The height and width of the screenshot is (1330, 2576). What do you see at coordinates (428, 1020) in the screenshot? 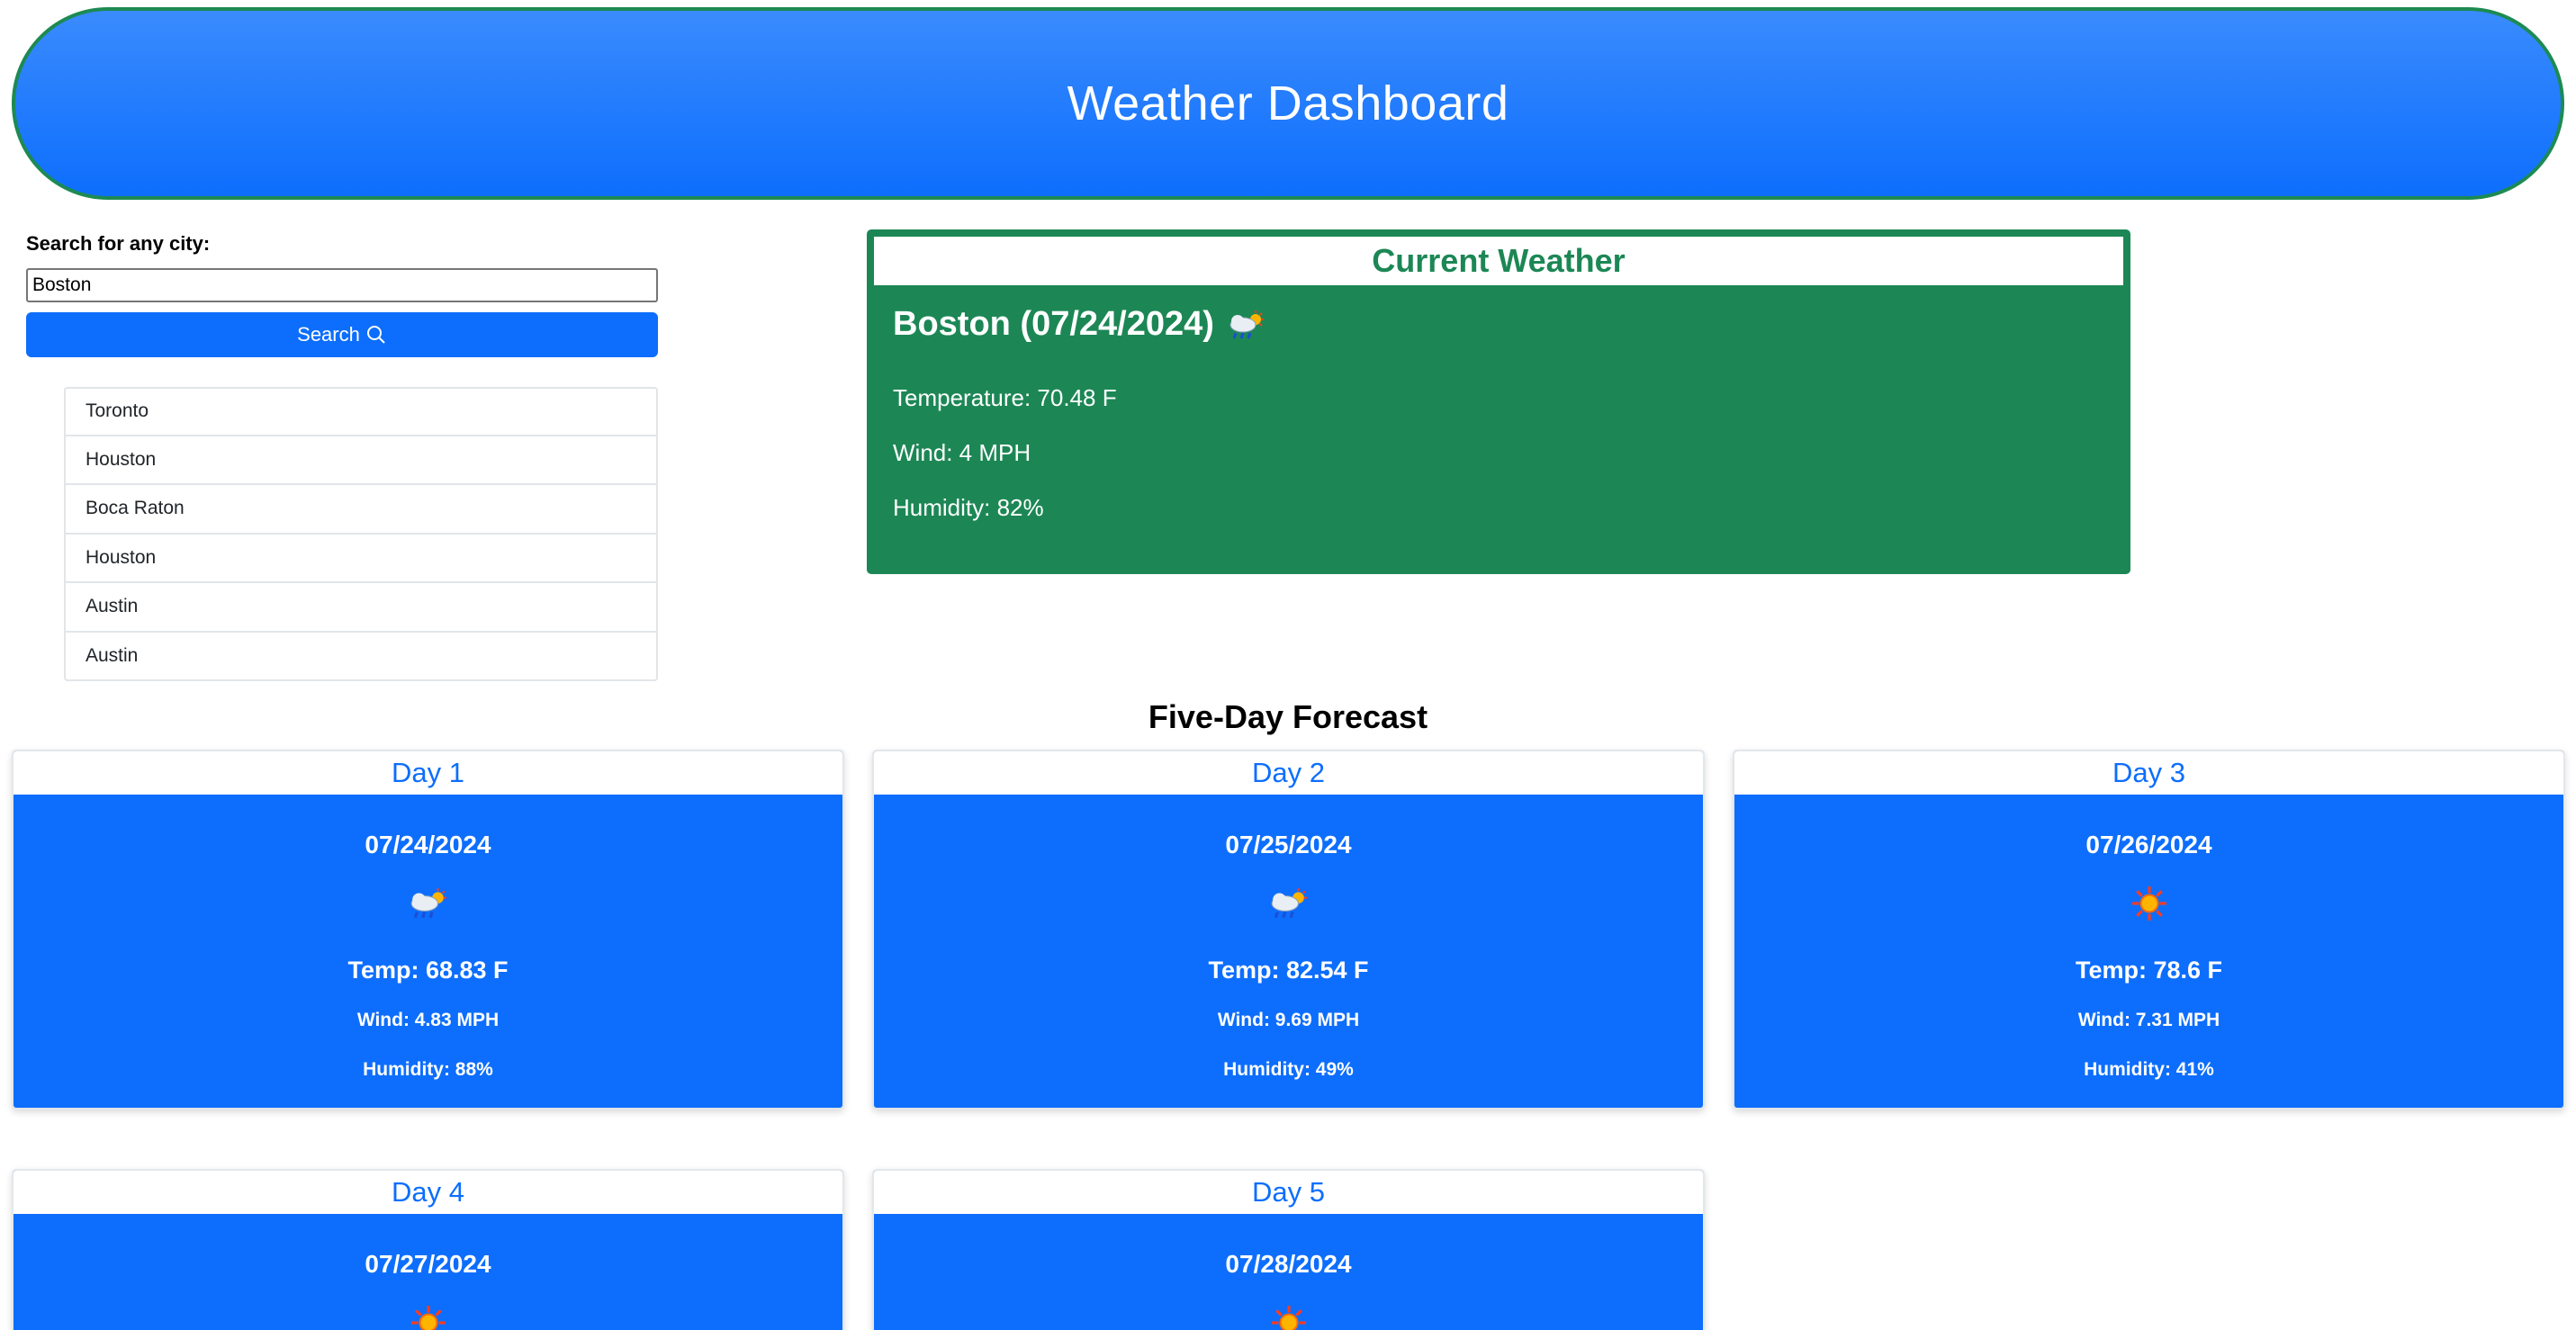
I see `forecast-wind: Wind: 4.83 MPH` at bounding box center [428, 1020].